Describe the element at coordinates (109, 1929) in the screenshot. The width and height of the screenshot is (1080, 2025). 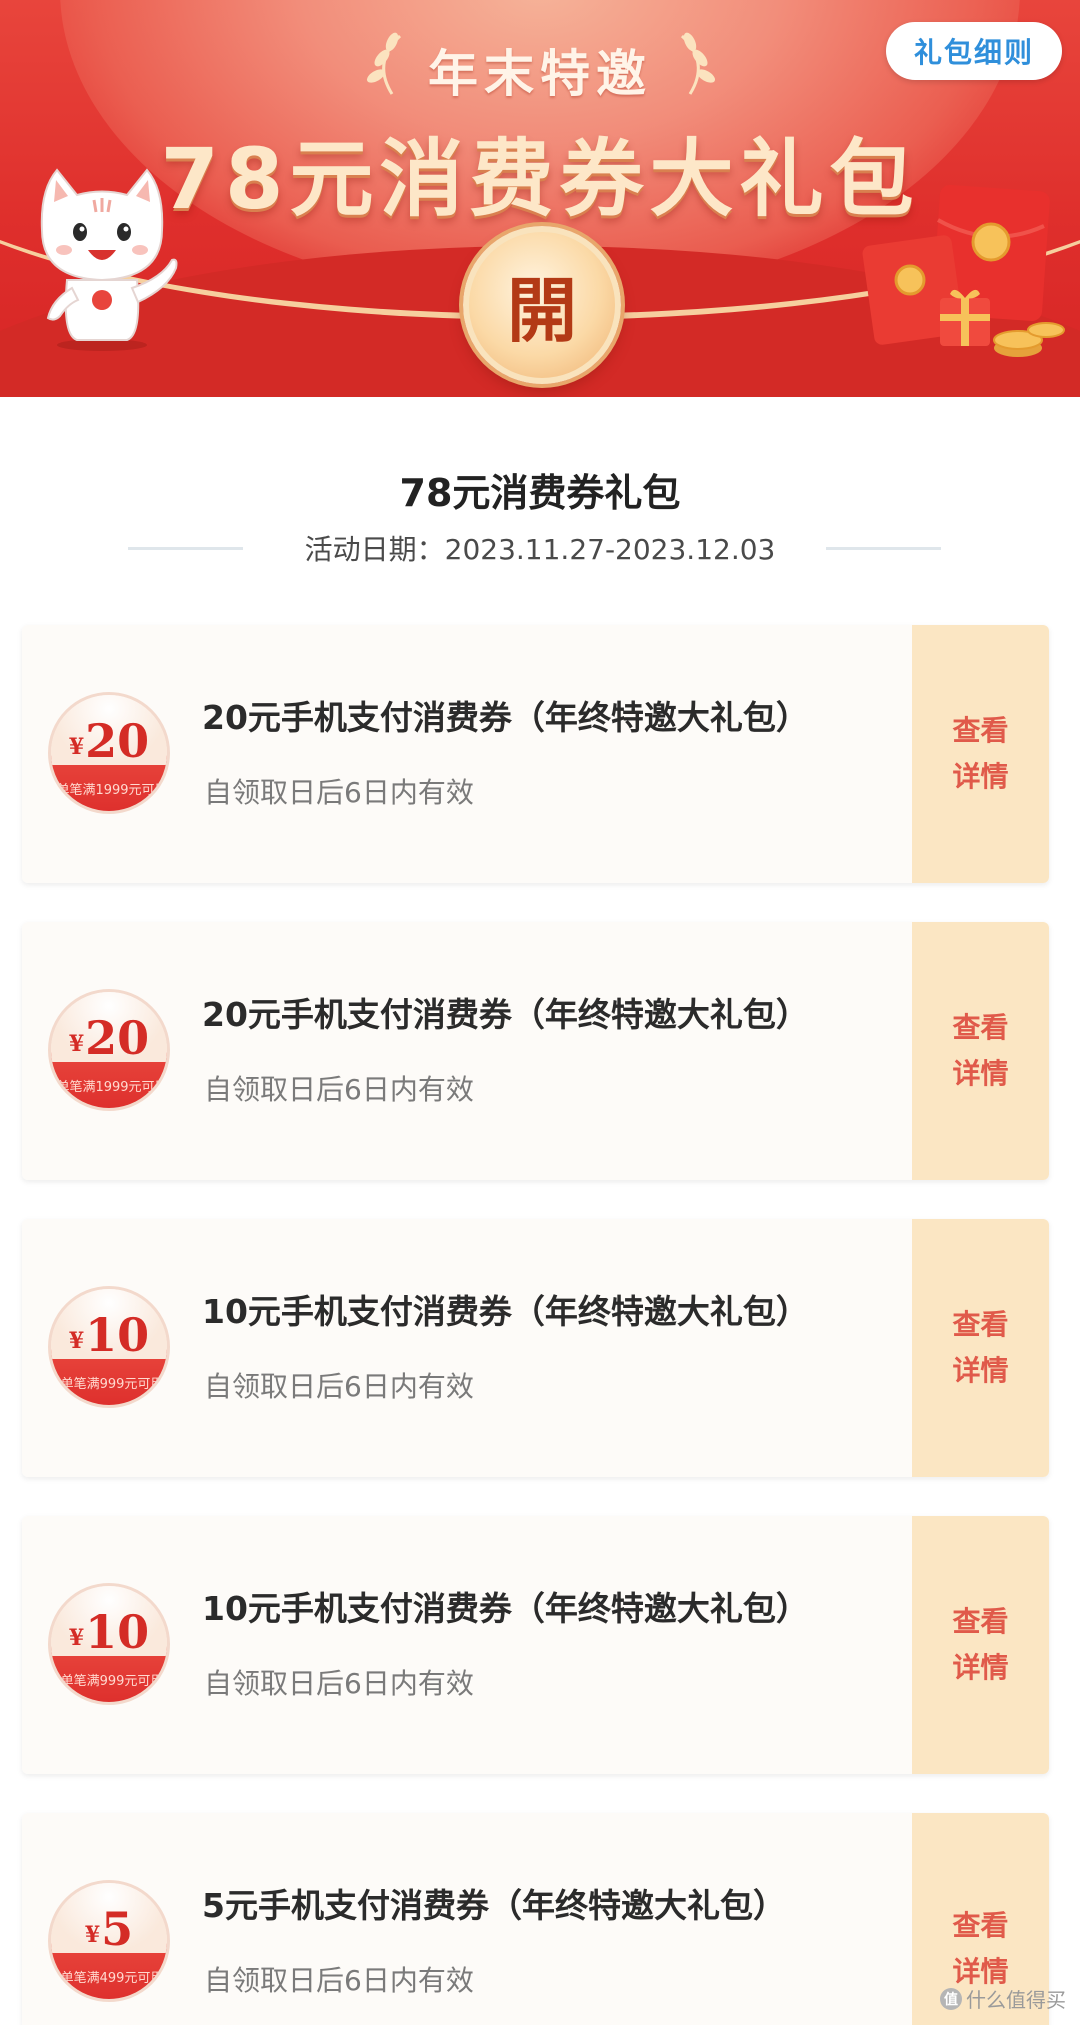
I see `coupon-amount: ¥5` at that location.